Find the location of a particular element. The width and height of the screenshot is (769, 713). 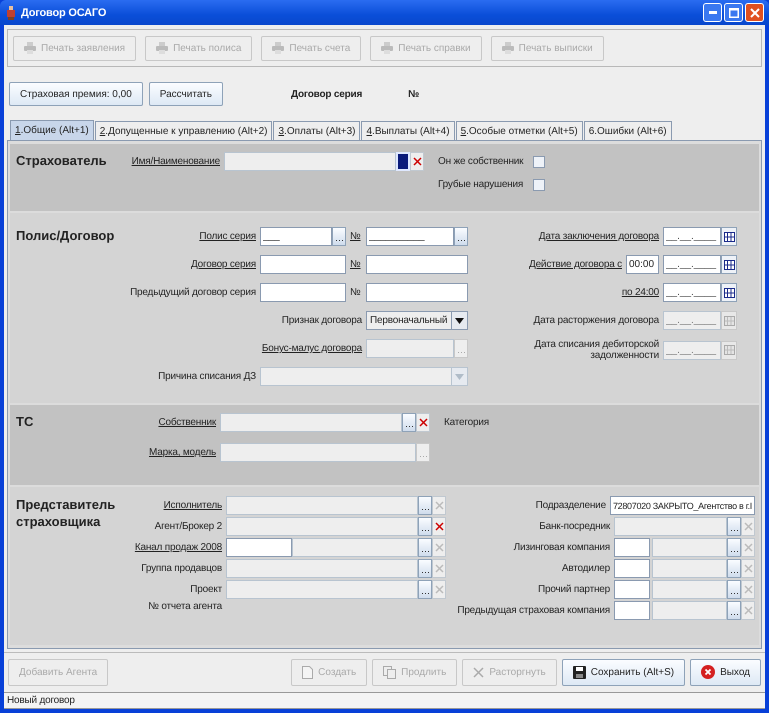

field-label: Грубые нарушения is located at coordinates (481, 184).